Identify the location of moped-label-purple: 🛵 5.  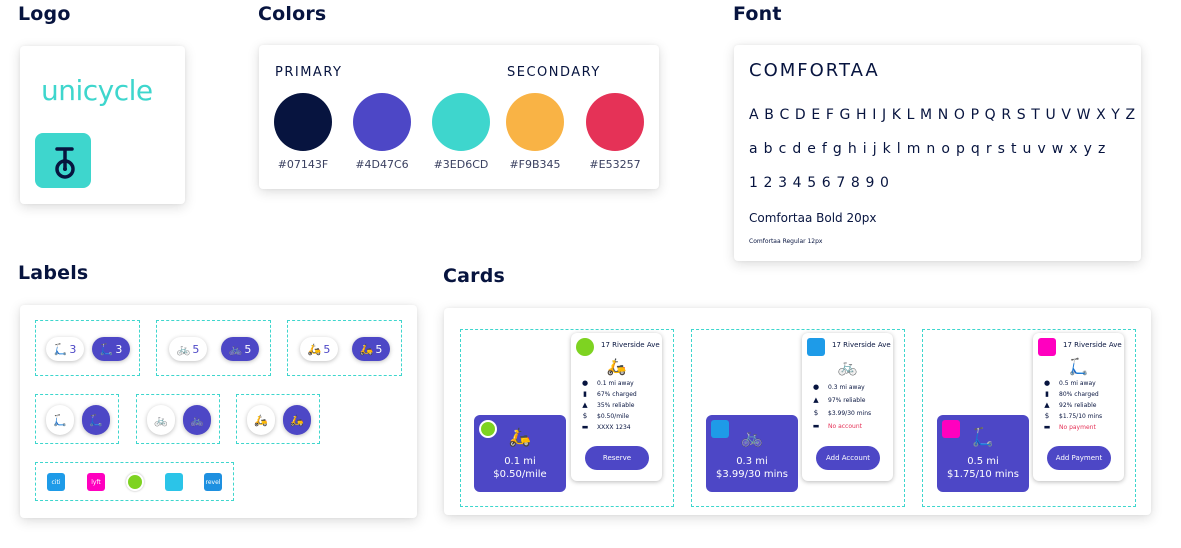
(371, 349).